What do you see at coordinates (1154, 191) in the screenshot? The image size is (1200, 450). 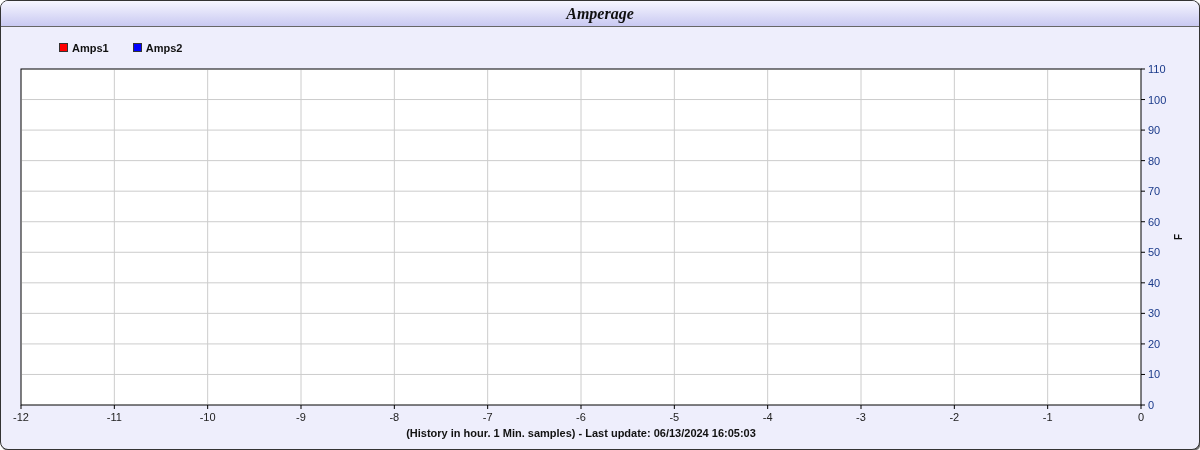 I see `y-tick-label: 70` at bounding box center [1154, 191].